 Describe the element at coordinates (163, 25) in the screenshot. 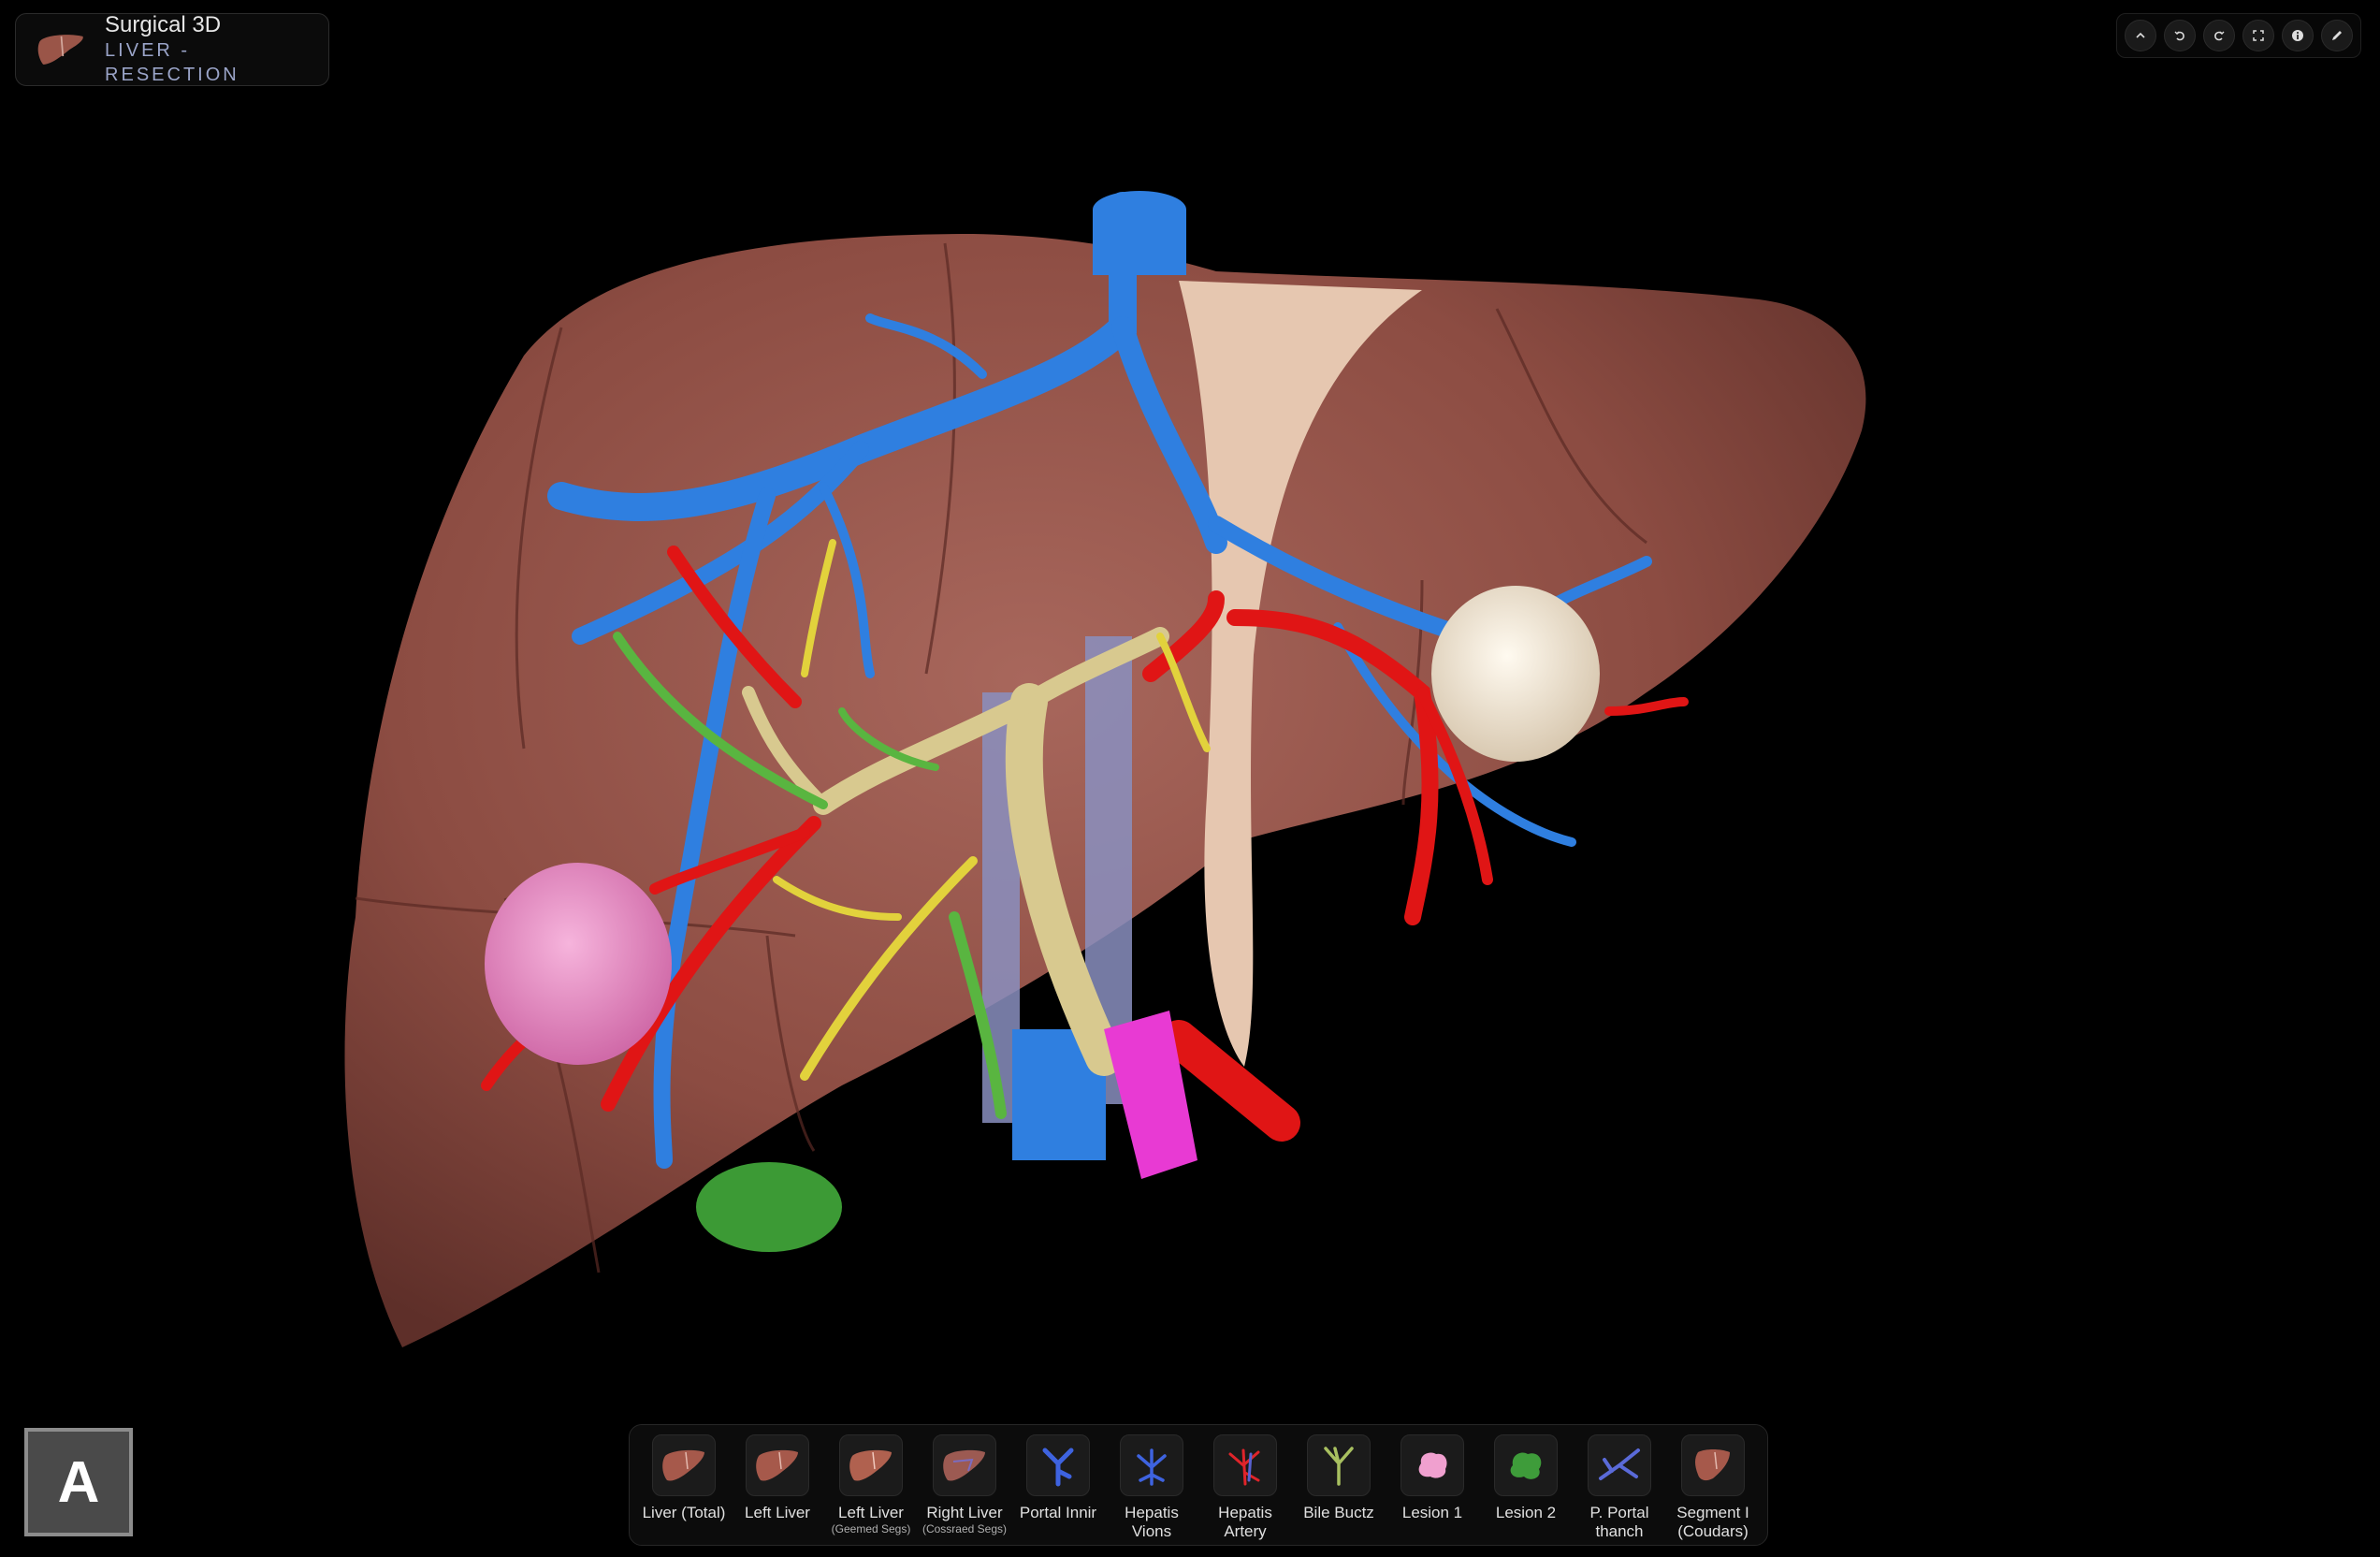

I see `app-title: Surgical 3D` at that location.